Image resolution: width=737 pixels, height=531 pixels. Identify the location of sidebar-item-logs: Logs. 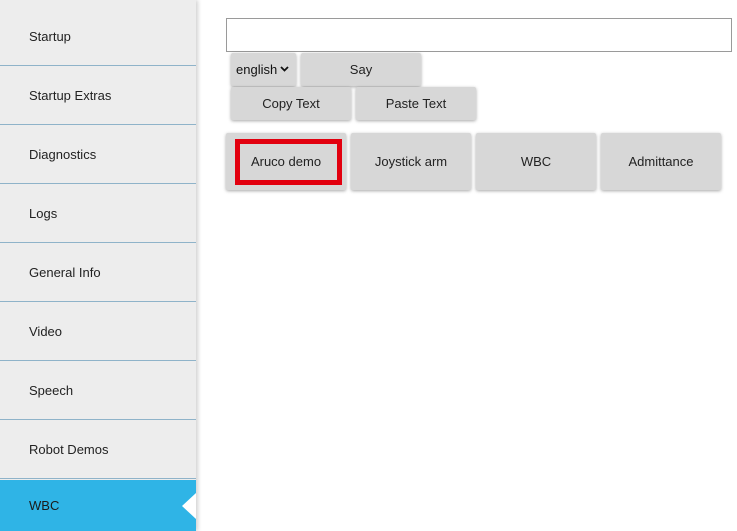
(98, 214).